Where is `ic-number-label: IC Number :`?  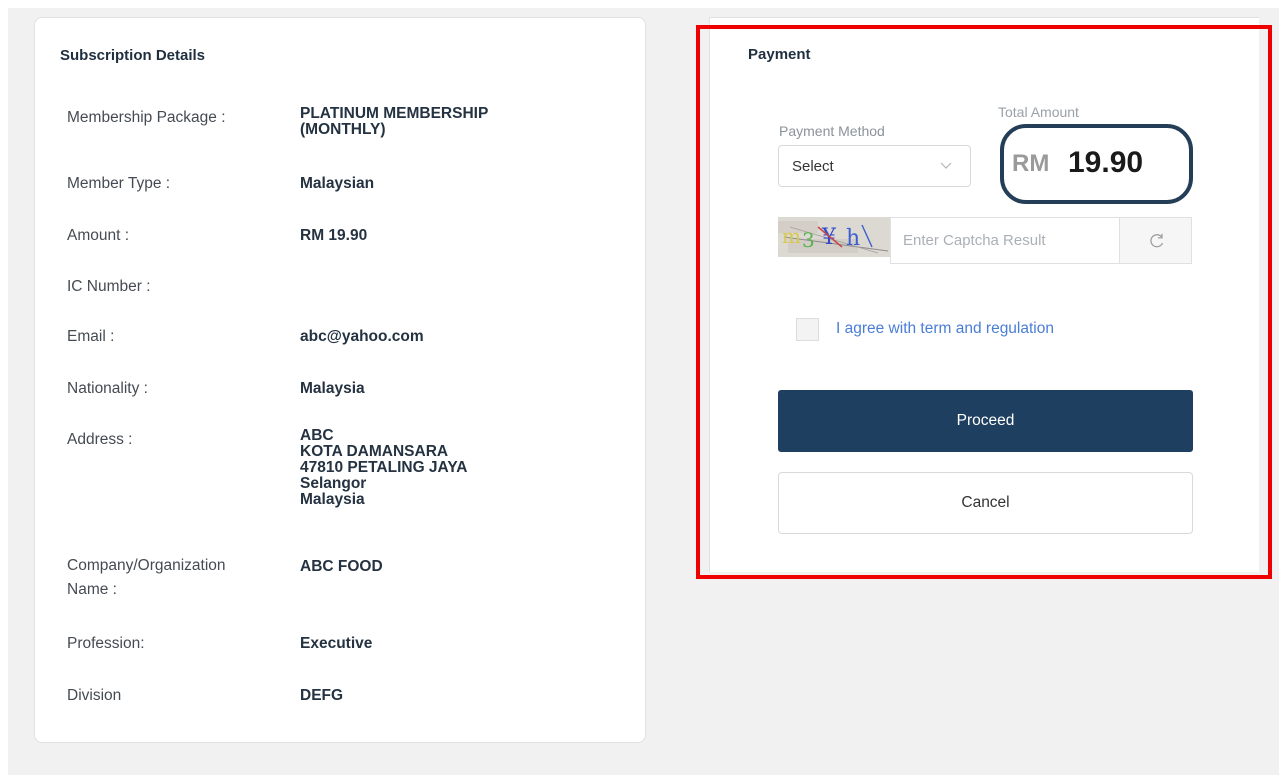
ic-number-label: IC Number : is located at coordinates (109, 286).